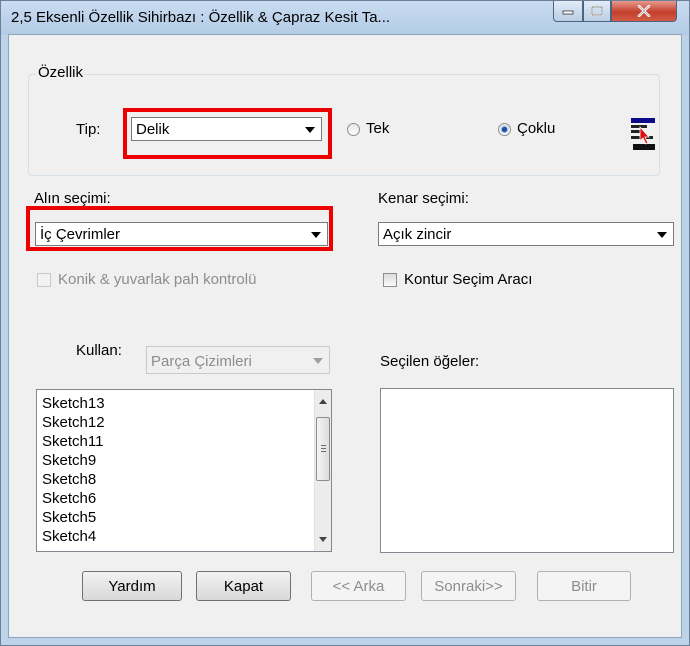 The height and width of the screenshot is (646, 690). What do you see at coordinates (323, 539) in the screenshot?
I see `scroll-down-icon` at bounding box center [323, 539].